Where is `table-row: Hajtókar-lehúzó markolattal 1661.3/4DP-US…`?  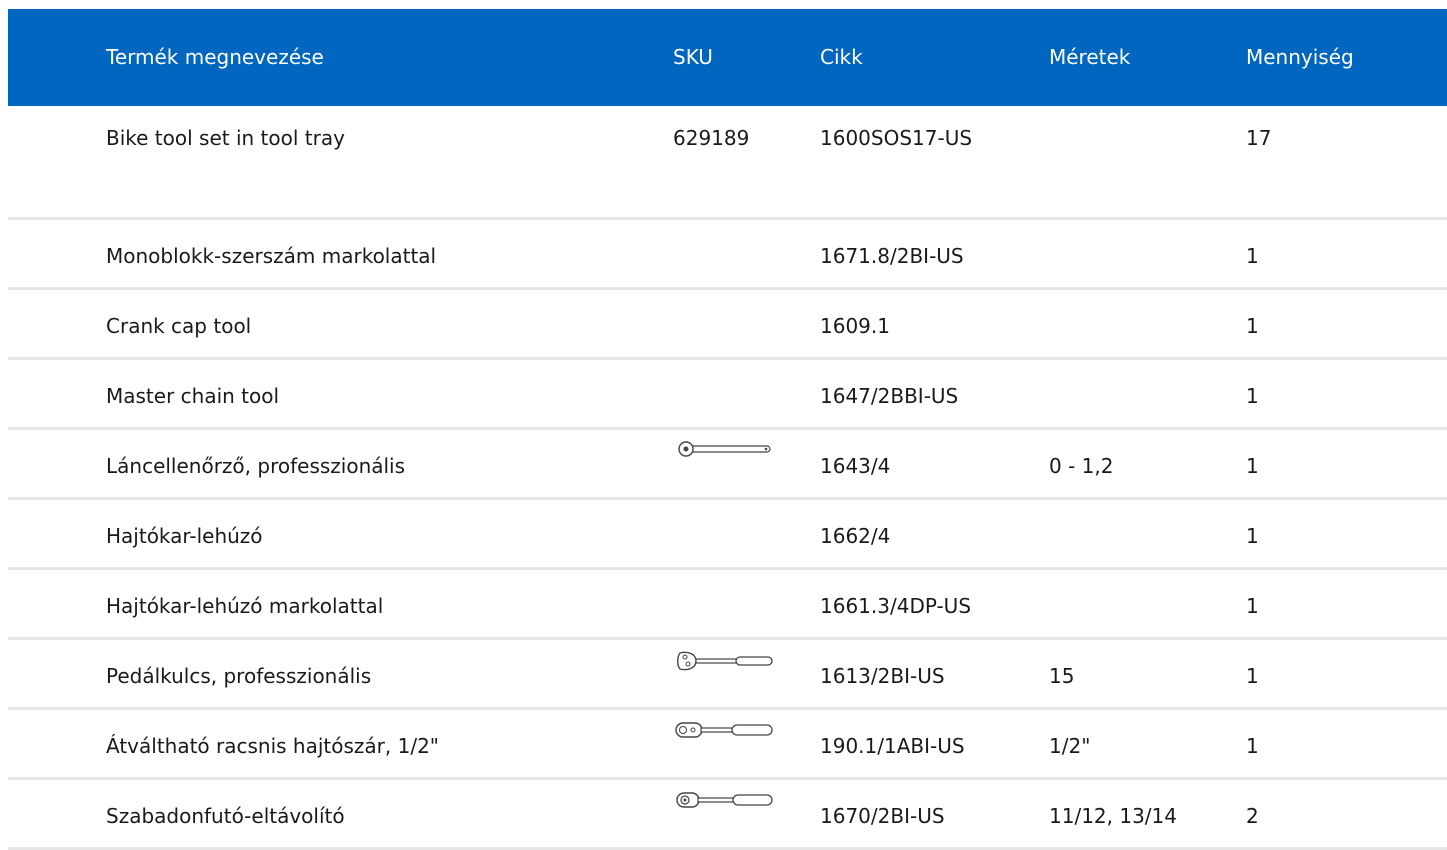 table-row: Hajtókar-lehúzó markolattal 1661.3/4DP-US… is located at coordinates (727, 605).